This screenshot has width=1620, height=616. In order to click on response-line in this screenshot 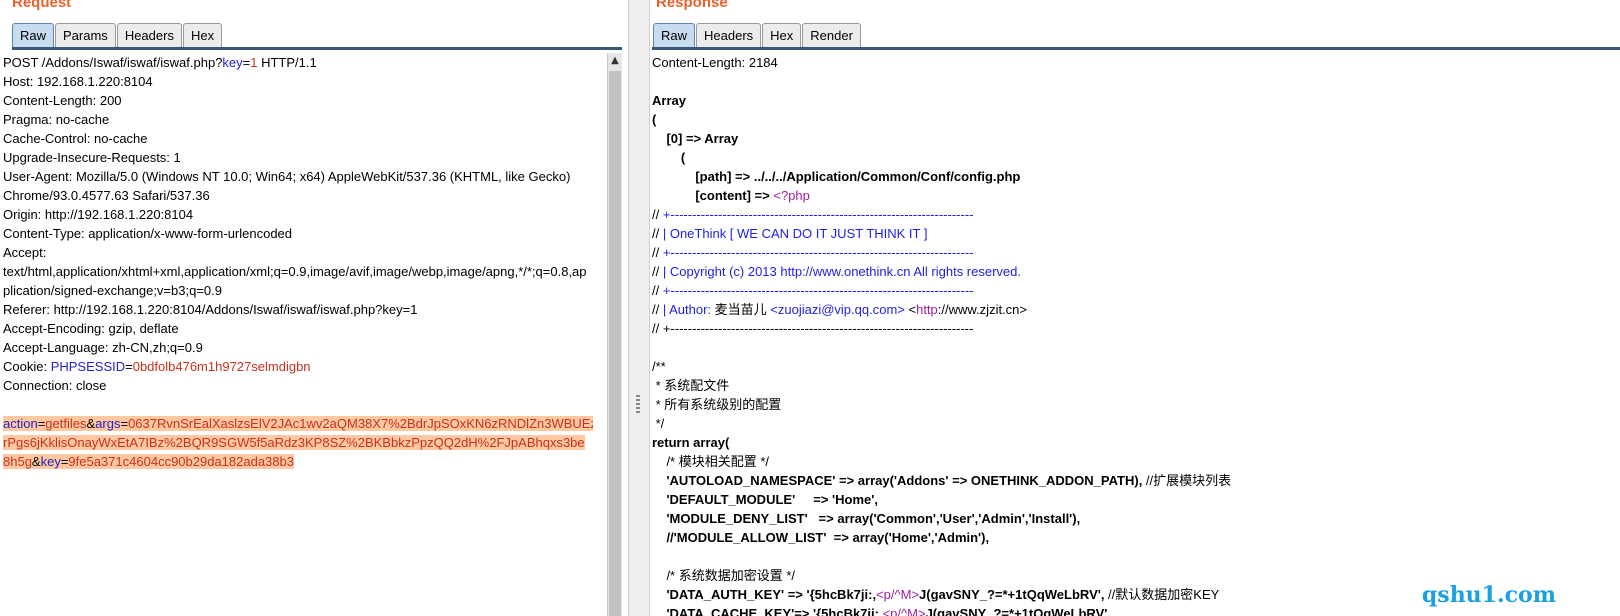, I will do `click(1136, 347)`.